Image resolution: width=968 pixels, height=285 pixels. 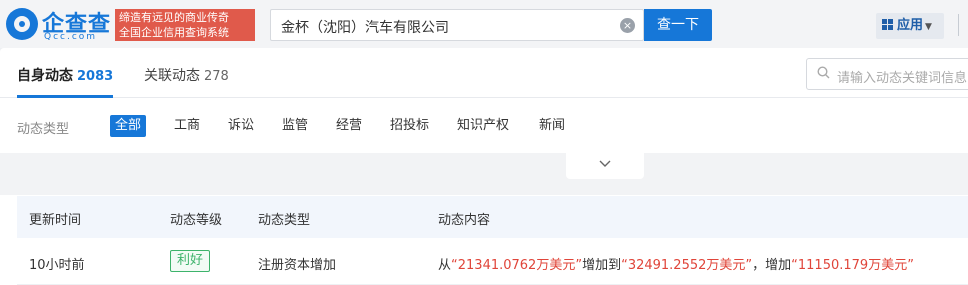 What do you see at coordinates (128, 126) in the screenshot?
I see `filter-option-all: 全部` at bounding box center [128, 126].